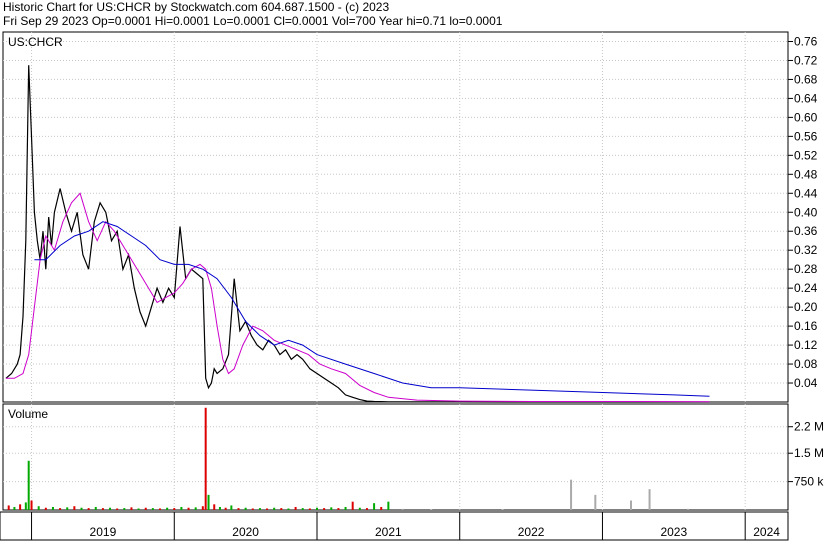 Image resolution: width=830 pixels, height=543 pixels. What do you see at coordinates (806, 174) in the screenshot?
I see `price-tick-label: 0.48` at bounding box center [806, 174].